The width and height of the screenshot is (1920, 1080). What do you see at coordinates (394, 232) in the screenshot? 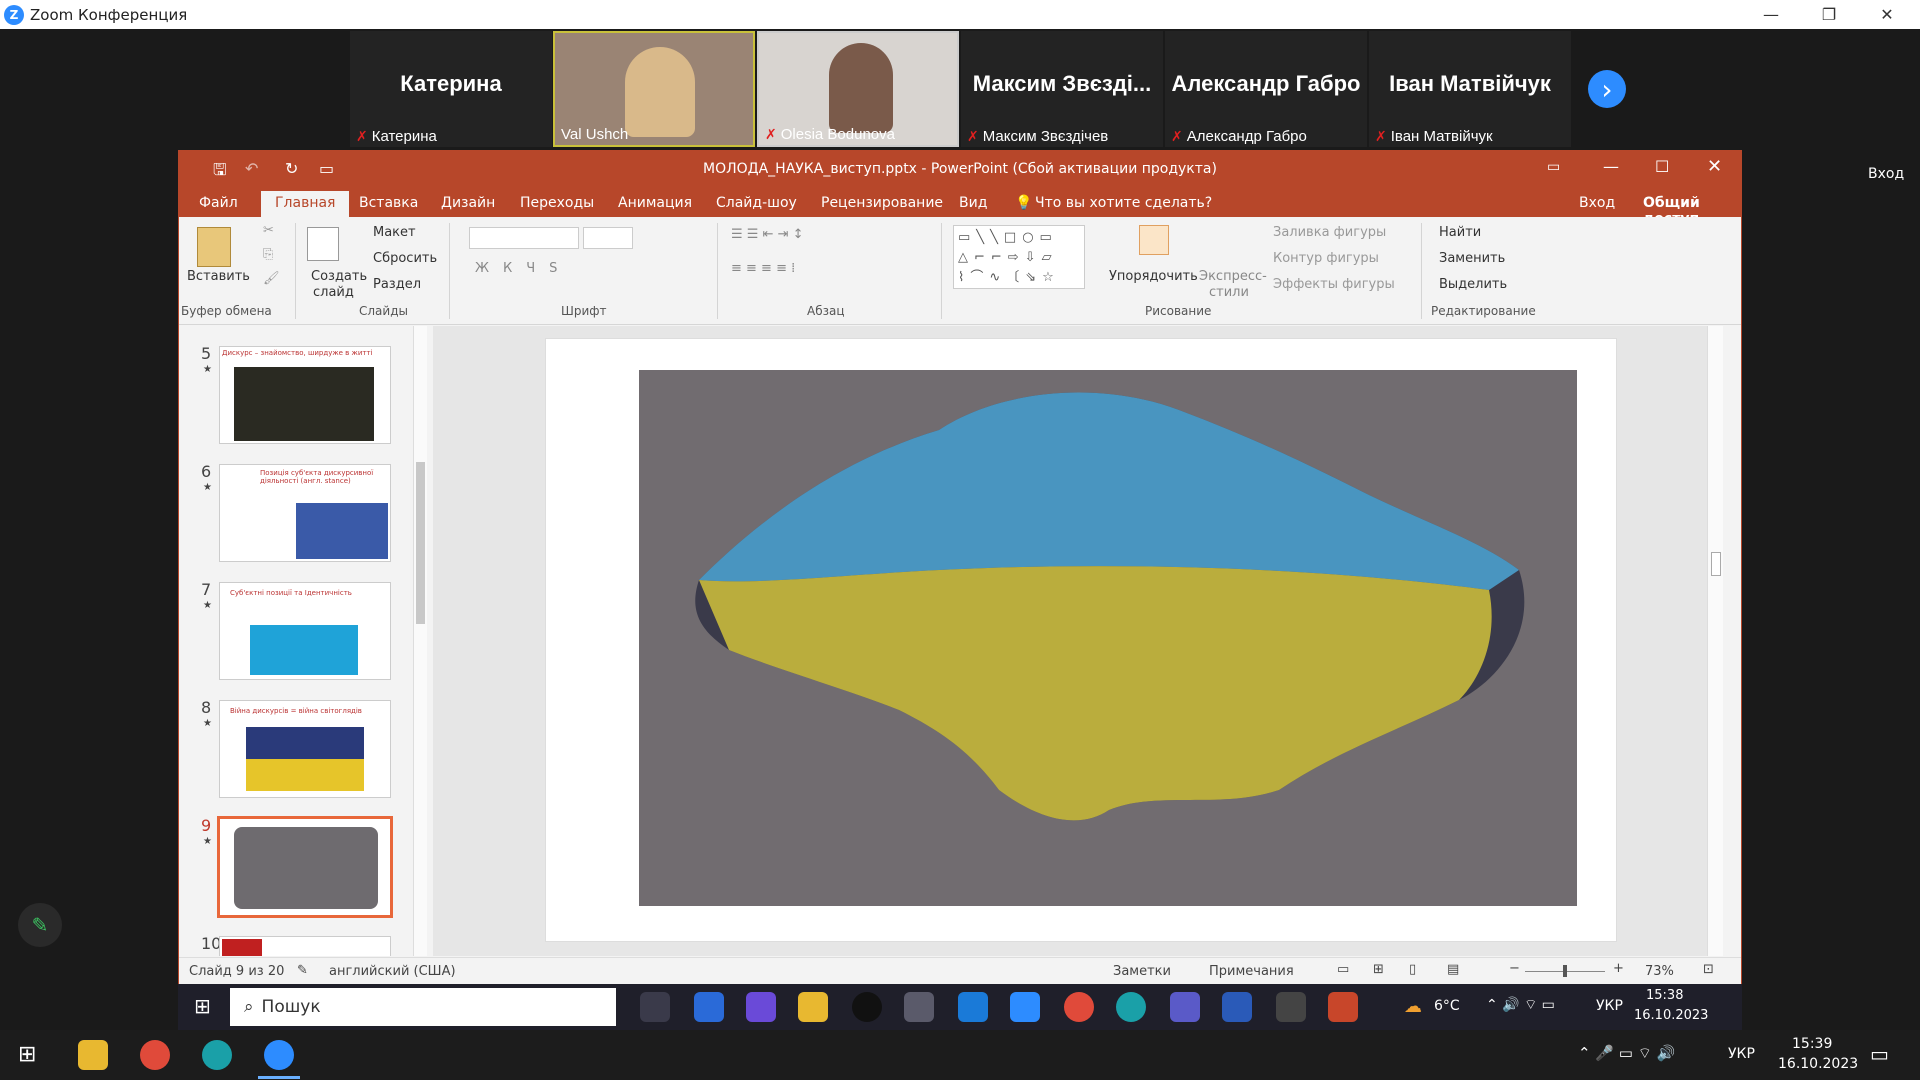
I see `layout-button: Макет` at bounding box center [394, 232].